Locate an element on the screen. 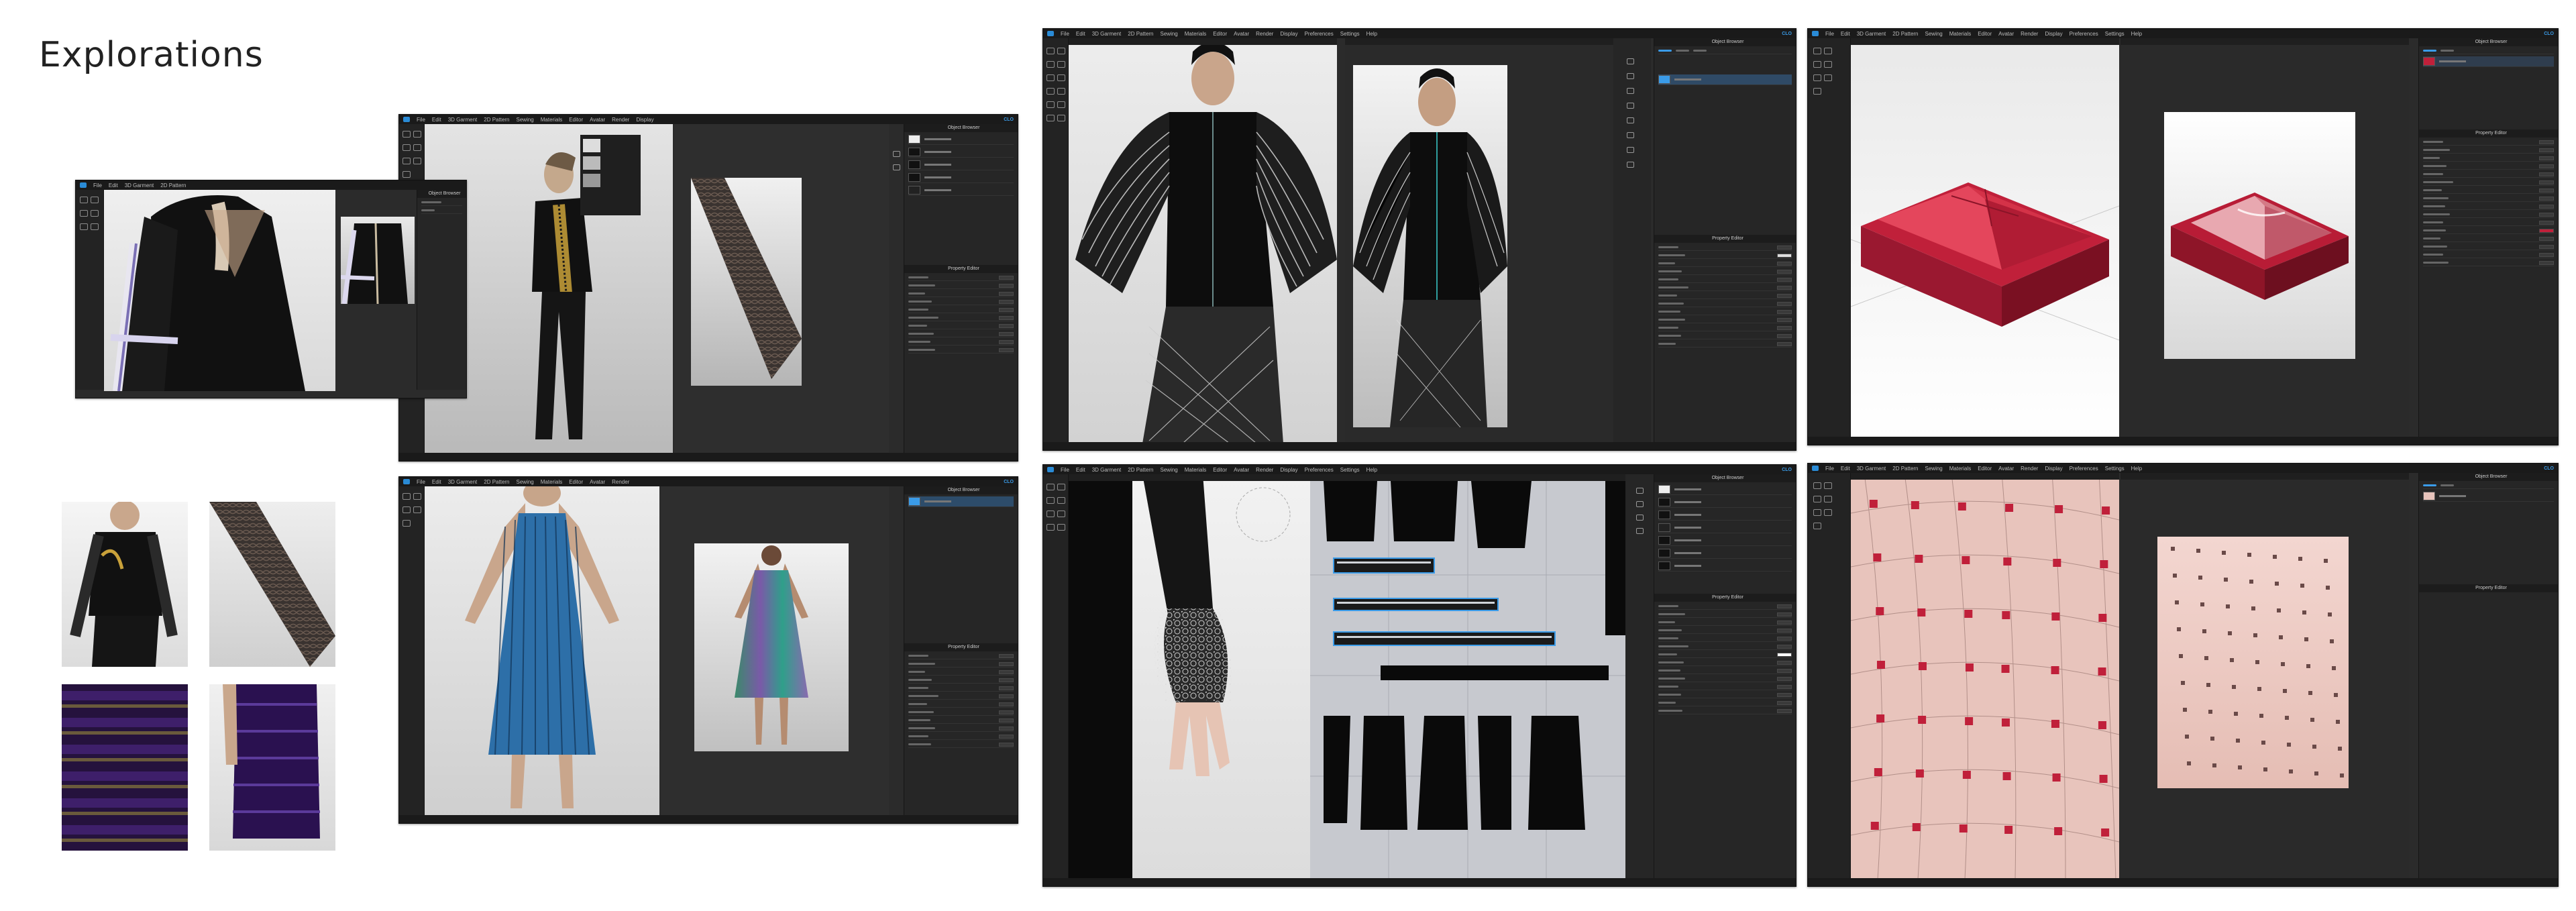  list-item is located at coordinates (1725, 79).